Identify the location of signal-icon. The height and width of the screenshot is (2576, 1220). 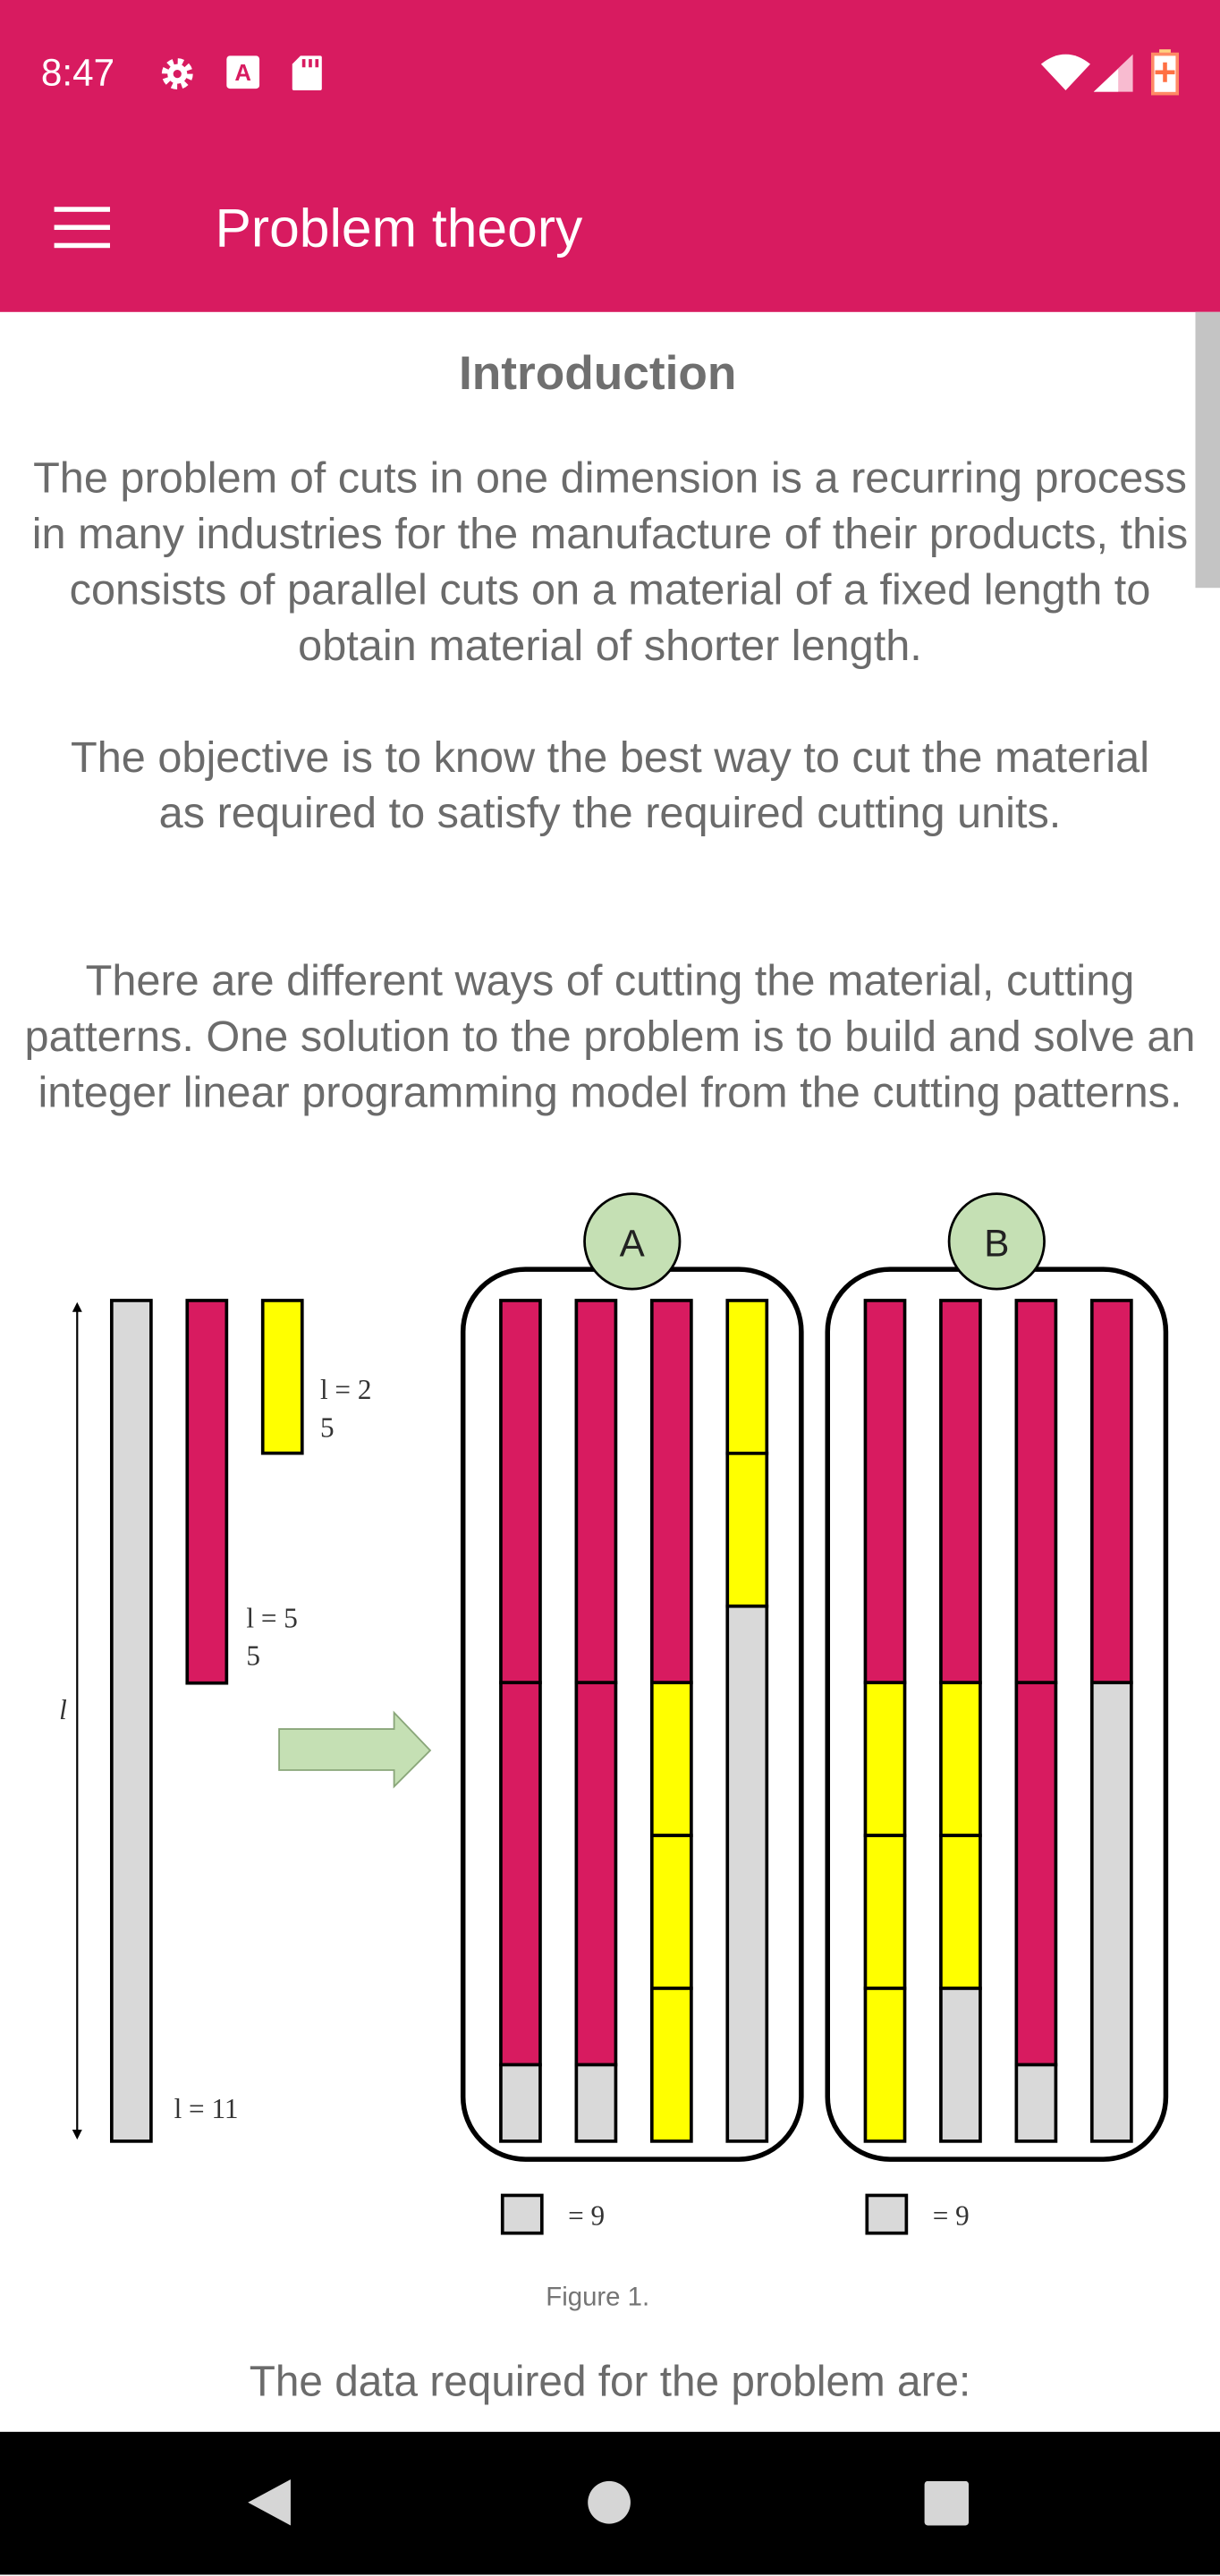
(1113, 73).